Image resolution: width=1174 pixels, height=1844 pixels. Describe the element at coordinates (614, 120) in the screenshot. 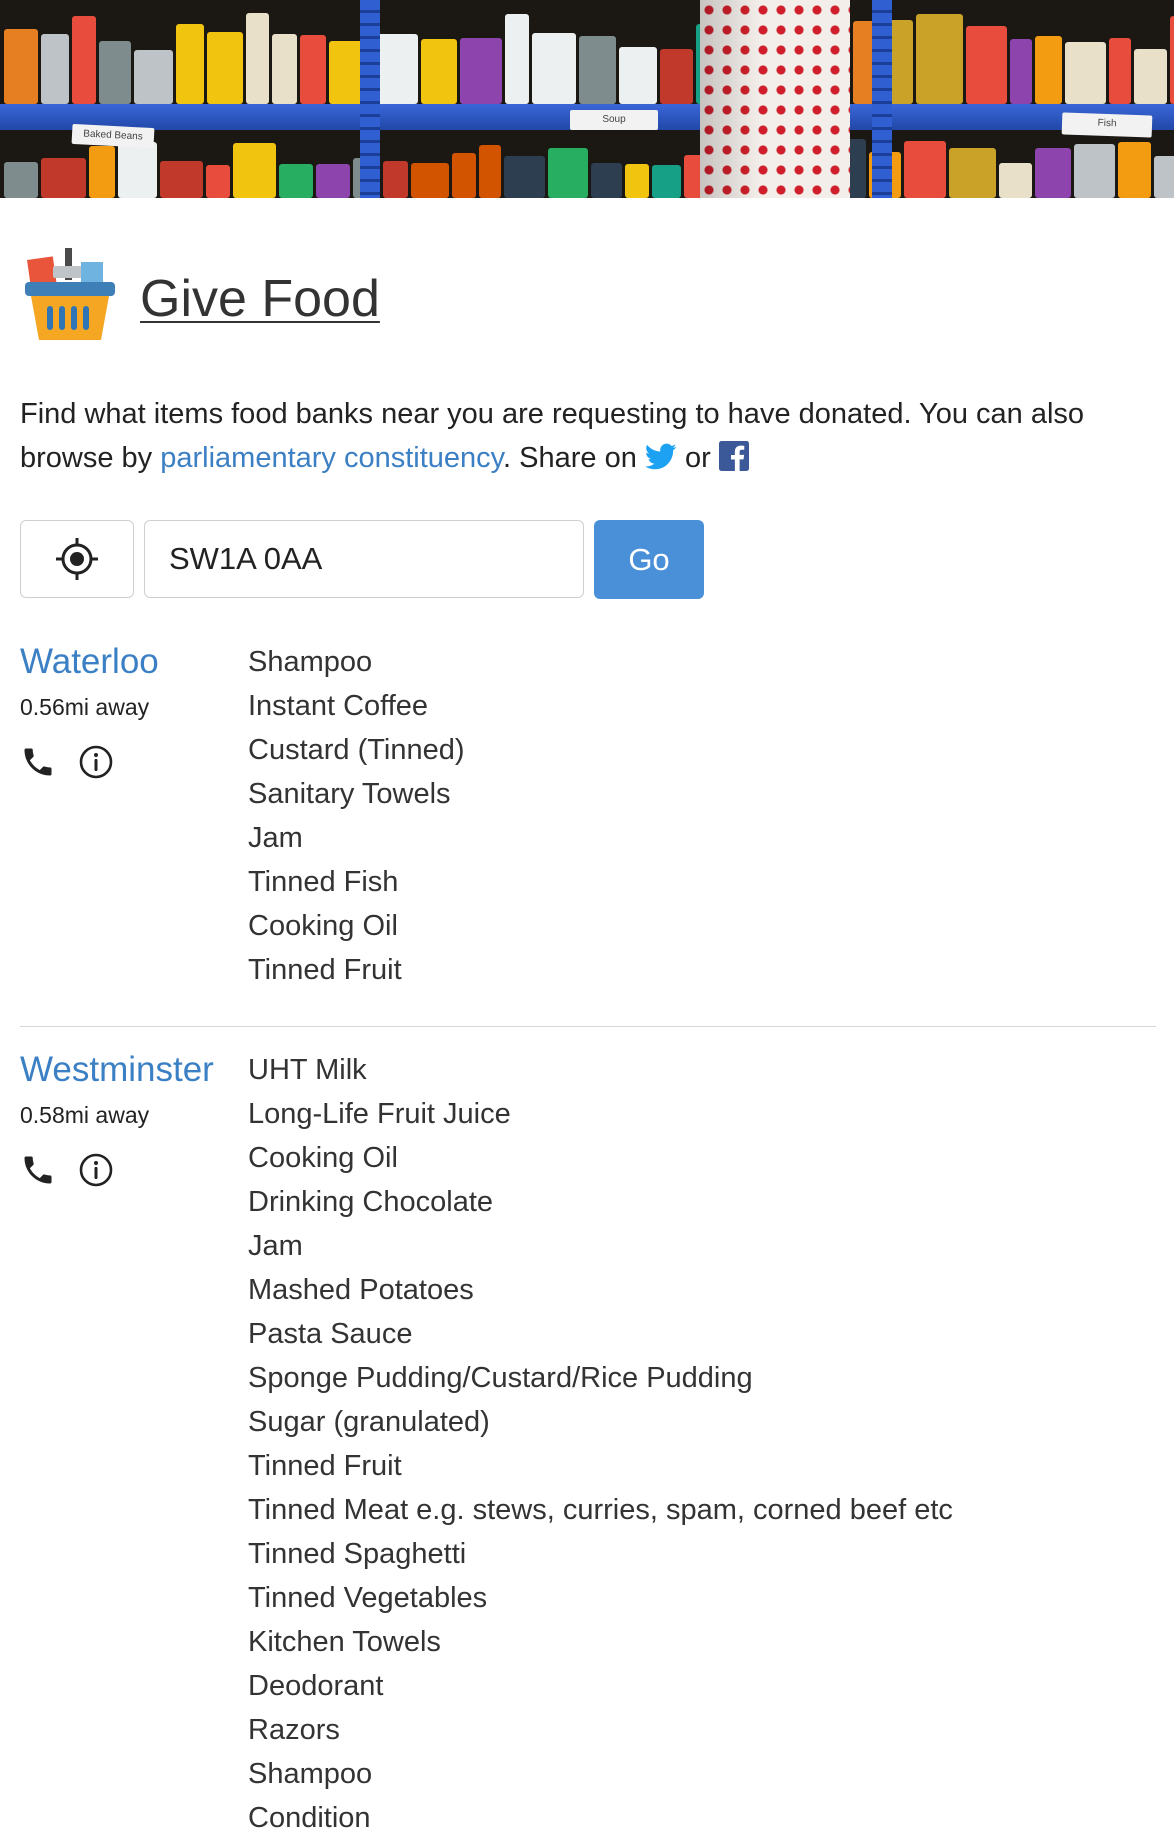

I see `shelf-tag: Soup` at that location.